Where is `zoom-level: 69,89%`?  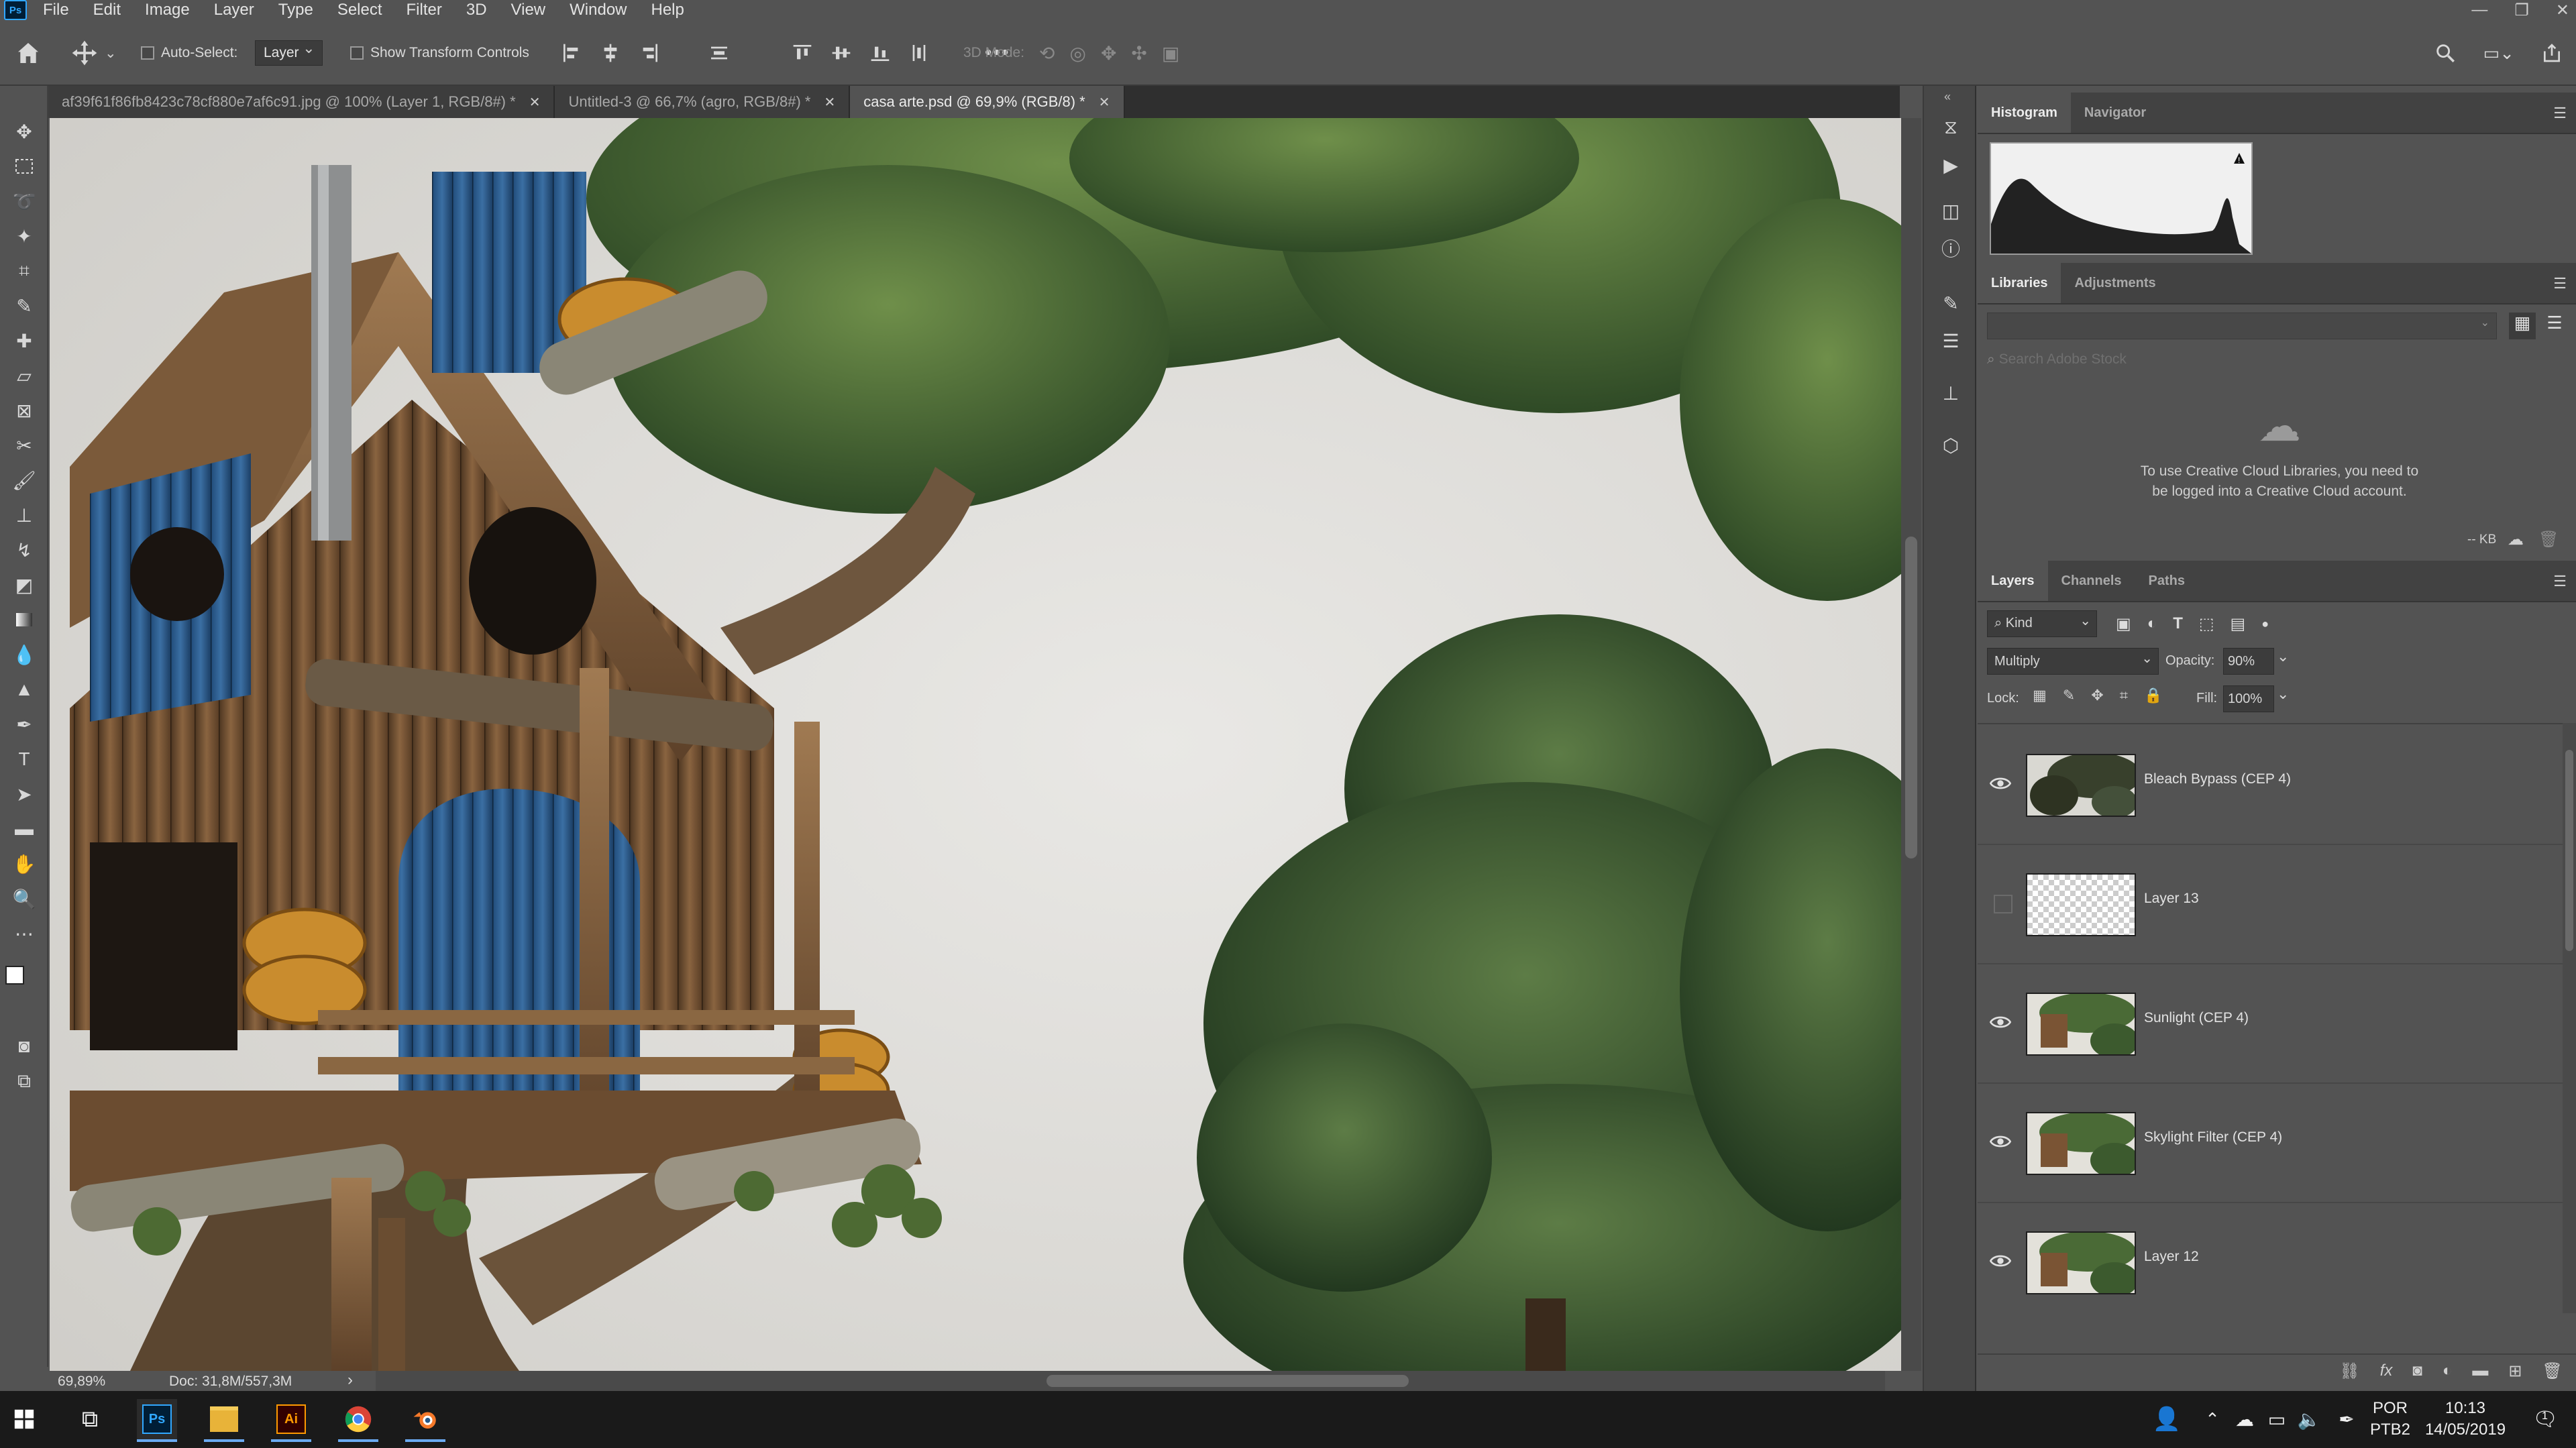 zoom-level: 69,89% is located at coordinates (81, 1382).